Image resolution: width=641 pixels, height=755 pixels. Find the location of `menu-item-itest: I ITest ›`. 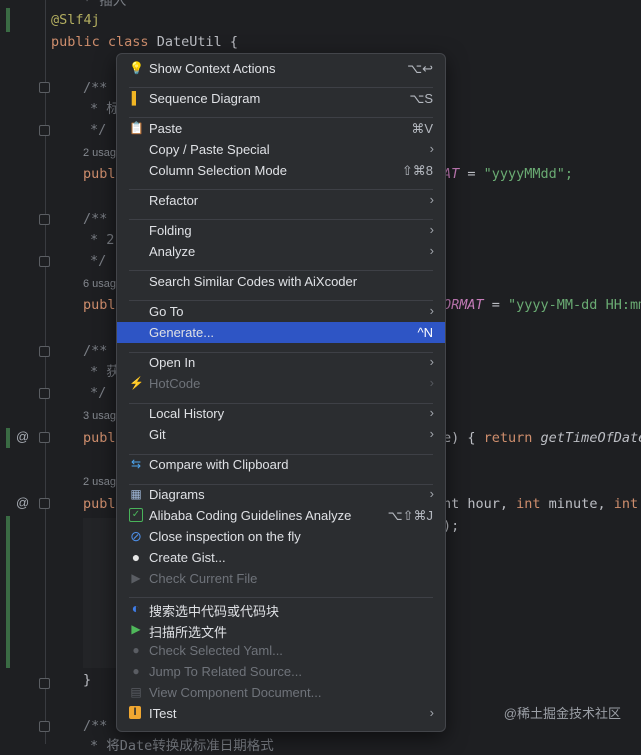

menu-item-itest: I ITest › is located at coordinates (281, 713).